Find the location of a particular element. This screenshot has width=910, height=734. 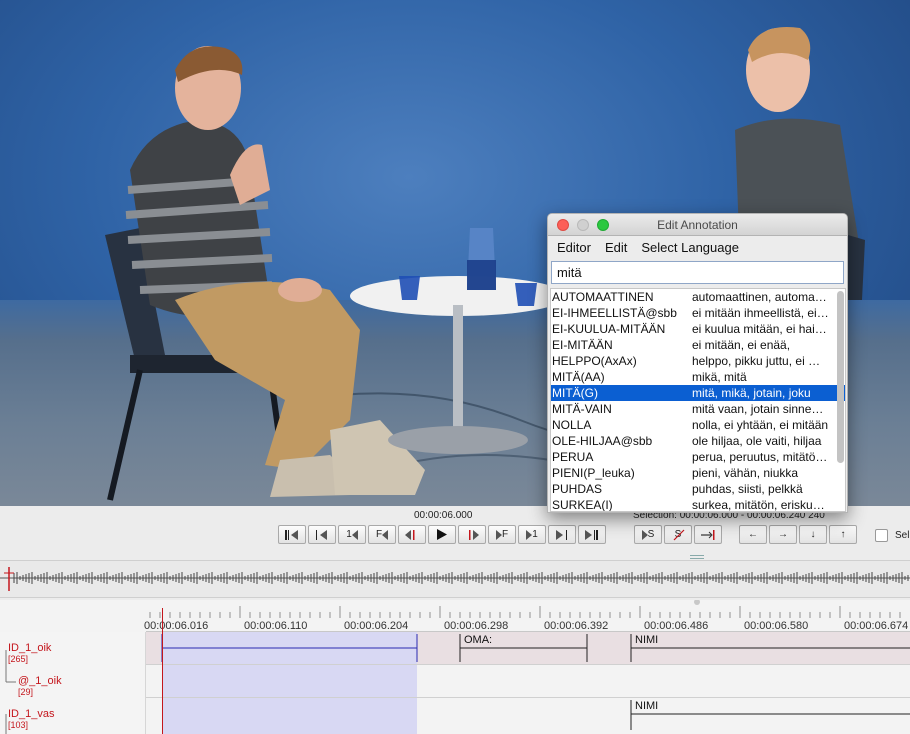

next-frame-button is located at coordinates (562, 534).